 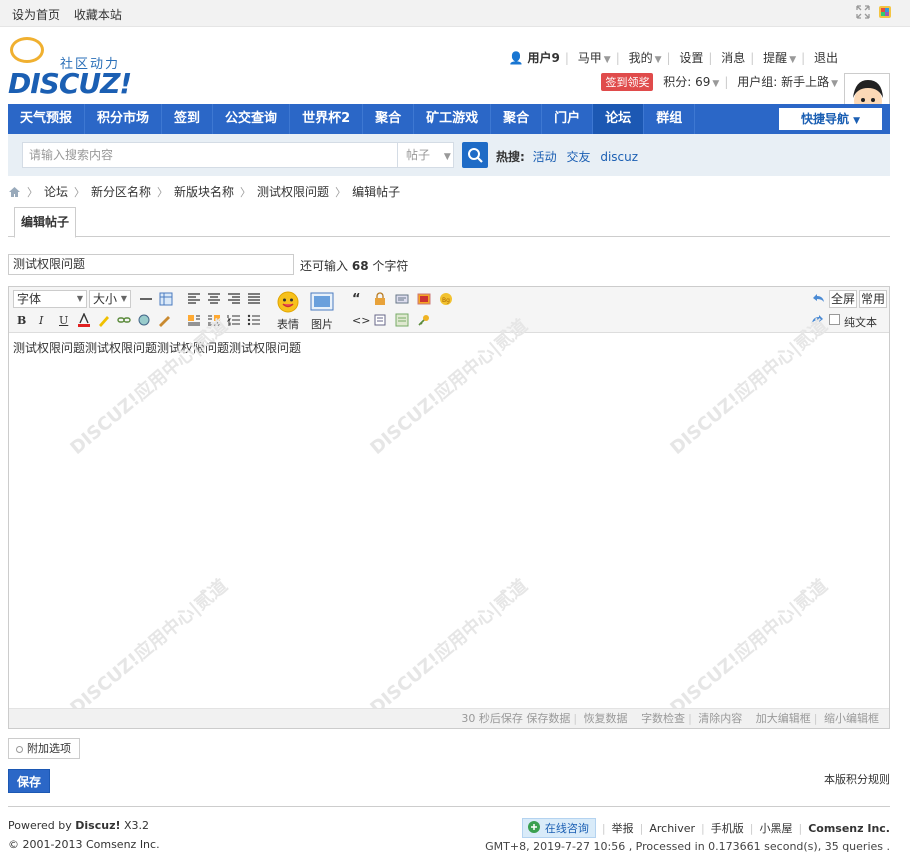 I want to click on nav-item-weather: 天气预报, so click(x=47, y=119).